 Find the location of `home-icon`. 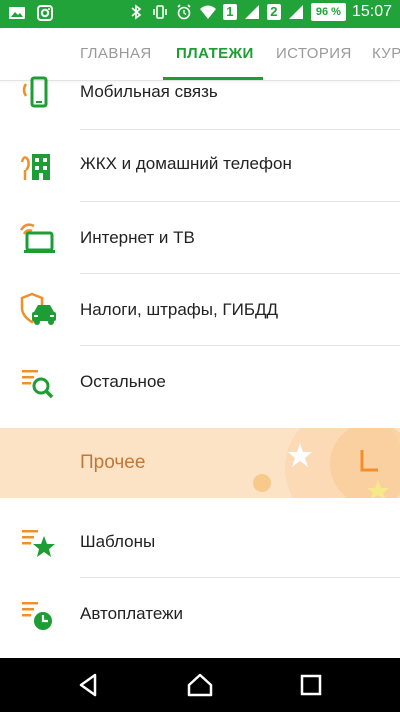

home-icon is located at coordinates (200, 685).